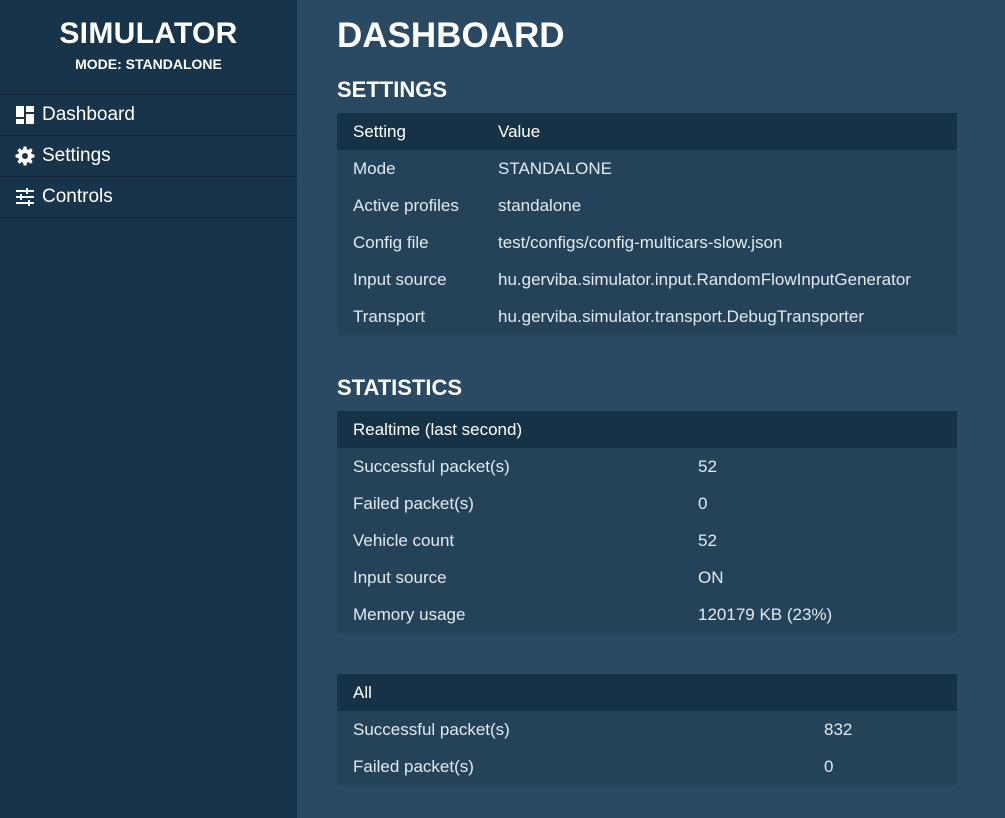 The height and width of the screenshot is (818, 1005). Describe the element at coordinates (409, 131) in the screenshot. I see `column-header-setting: Setting` at that location.